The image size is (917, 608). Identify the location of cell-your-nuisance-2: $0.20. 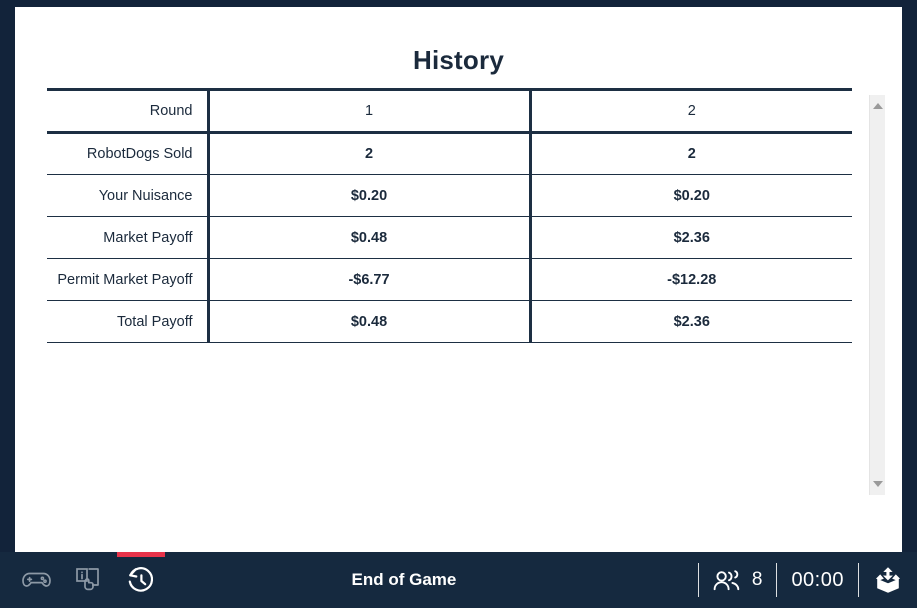
(691, 195).